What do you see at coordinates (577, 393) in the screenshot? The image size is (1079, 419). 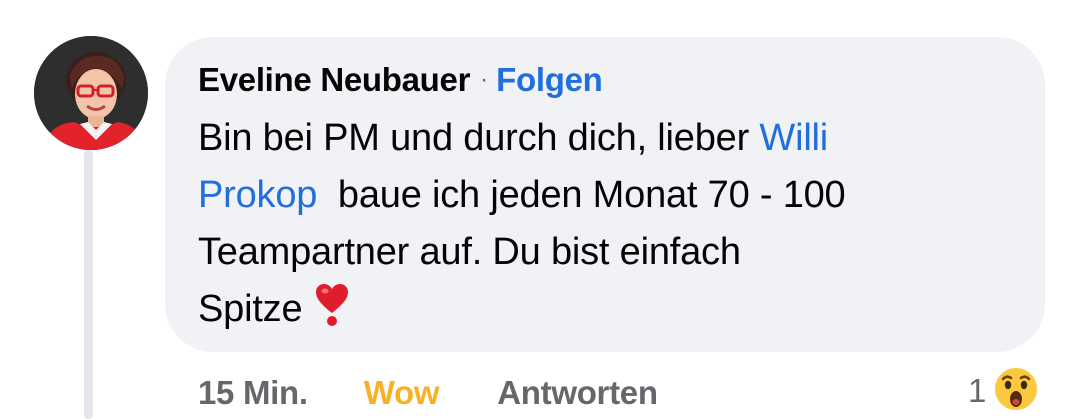 I see `reply-button: Antworten` at bounding box center [577, 393].